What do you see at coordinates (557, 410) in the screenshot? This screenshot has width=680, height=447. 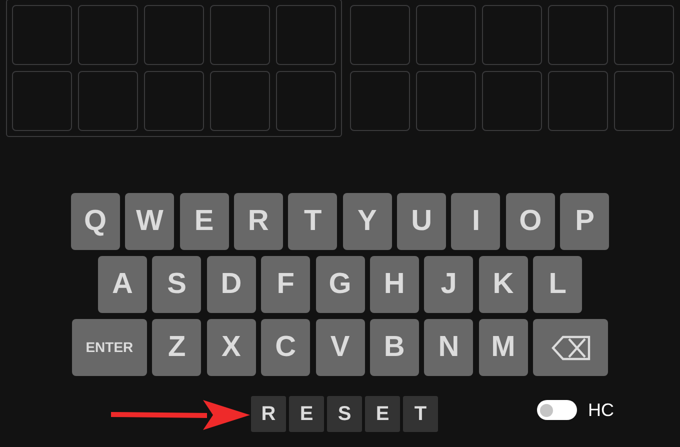 I see `toggle-switch` at bounding box center [557, 410].